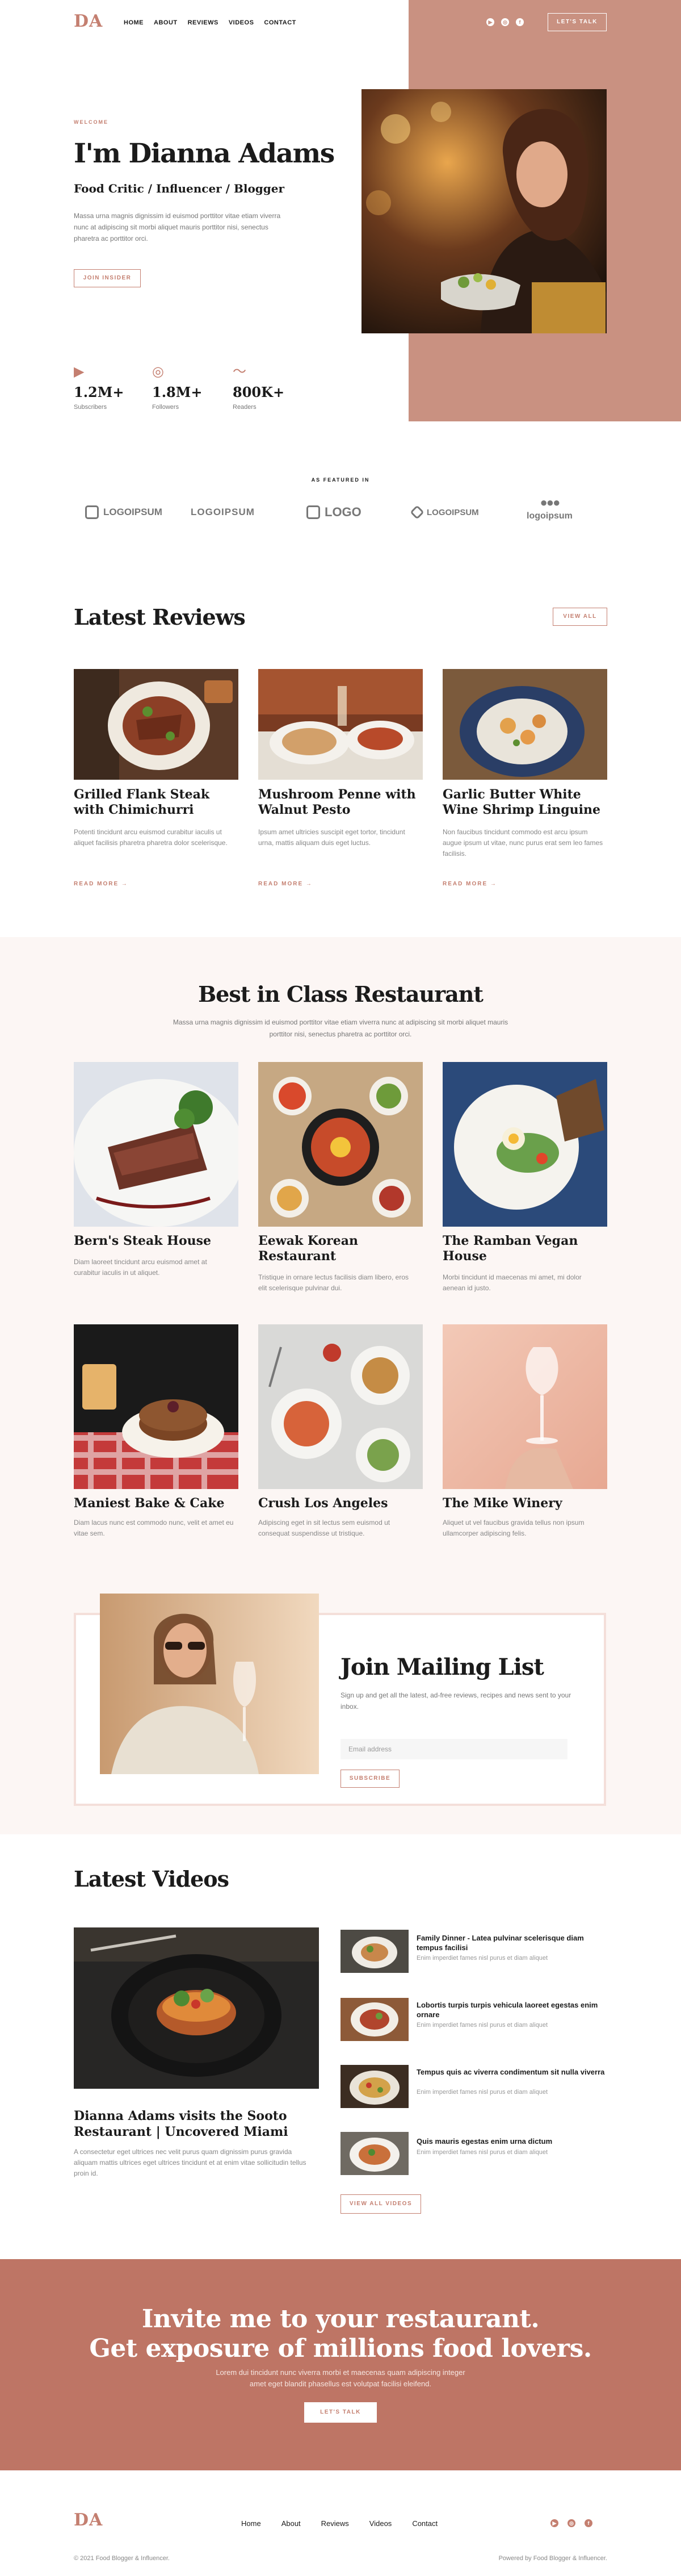 The height and width of the screenshot is (2576, 681). What do you see at coordinates (156, 1406) in the screenshot?
I see `restaurant-image-bake` at bounding box center [156, 1406].